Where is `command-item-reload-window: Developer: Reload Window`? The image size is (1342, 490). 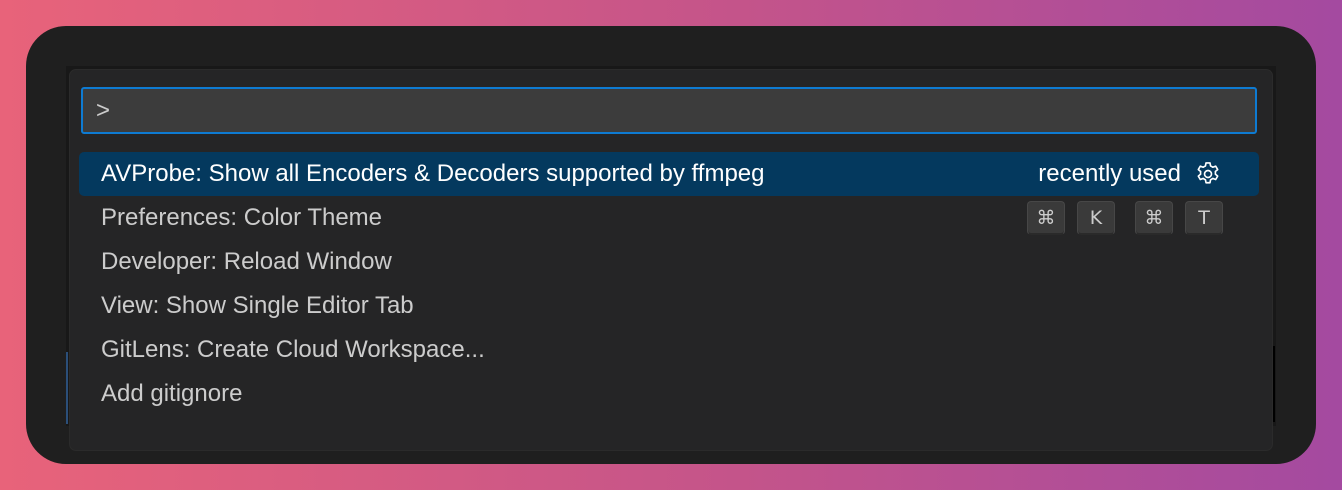
command-item-reload-window: Developer: Reload Window is located at coordinates (669, 262).